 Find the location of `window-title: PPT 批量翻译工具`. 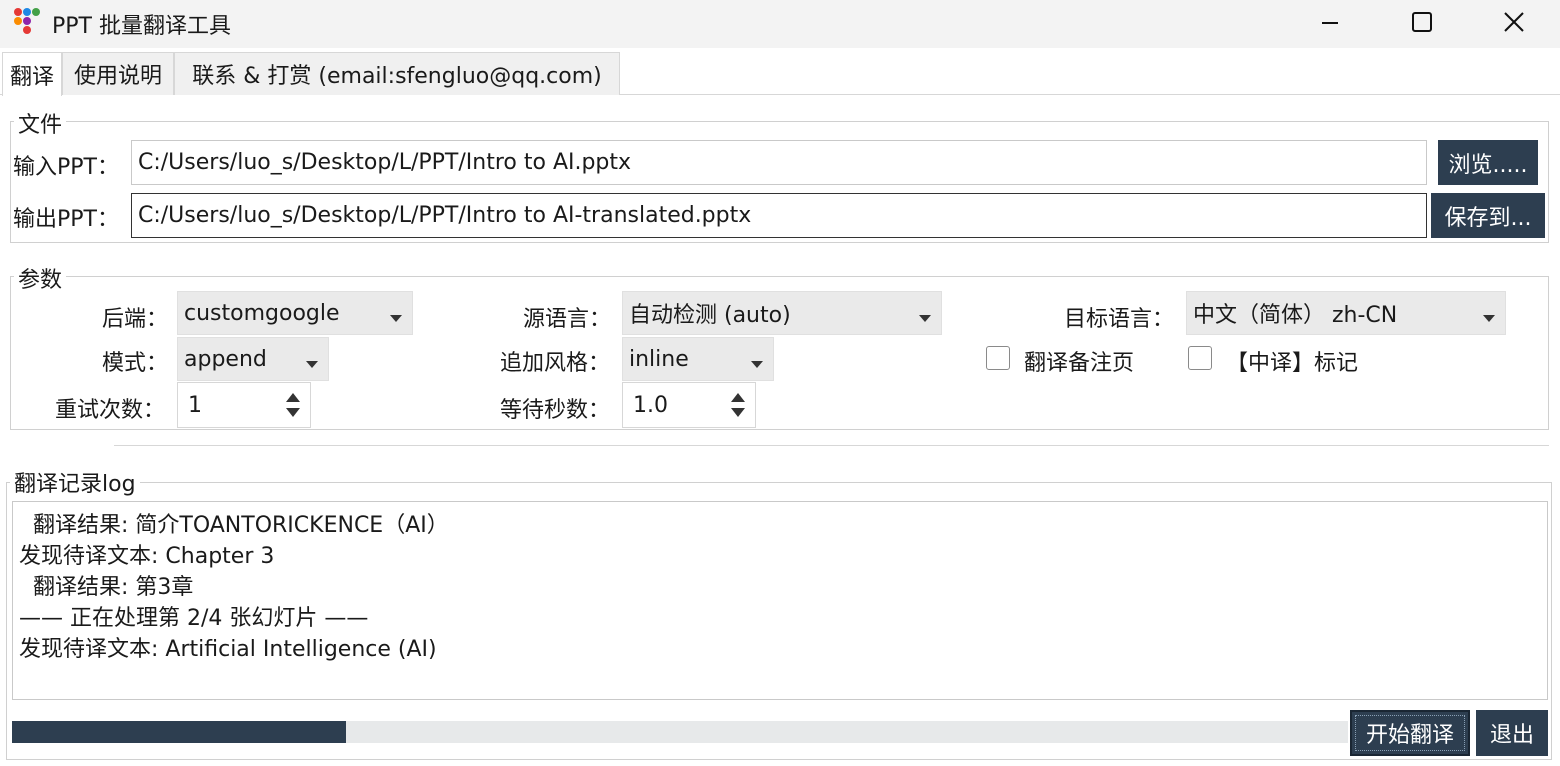

window-title: PPT 批量翻译工具 is located at coordinates (141, 26).